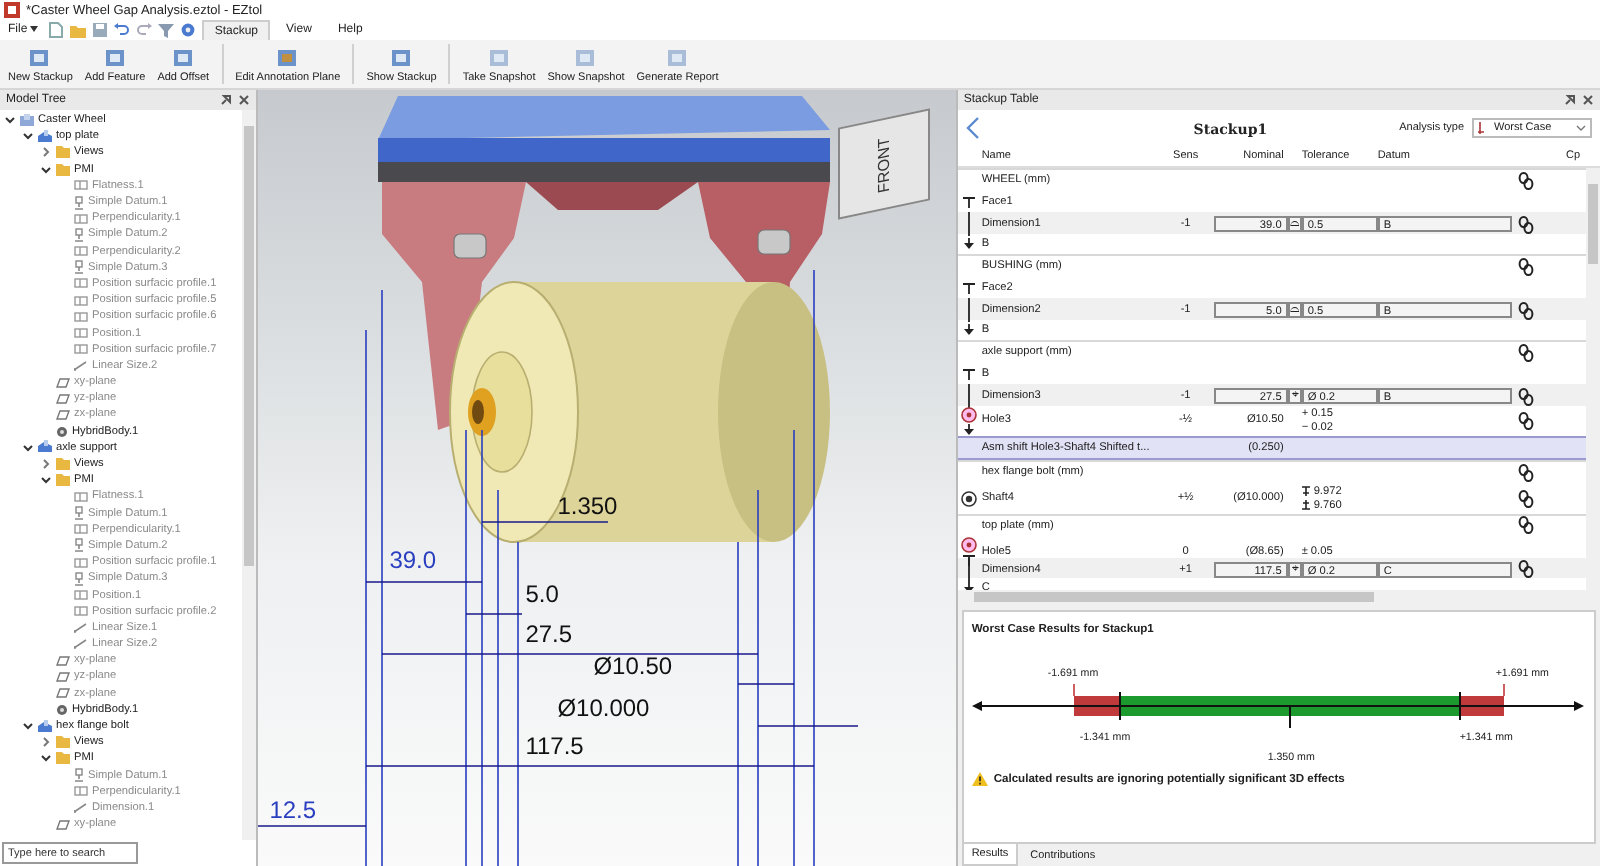  What do you see at coordinates (554, 746) in the screenshot?
I see `dimension-label: 117.5` at bounding box center [554, 746].